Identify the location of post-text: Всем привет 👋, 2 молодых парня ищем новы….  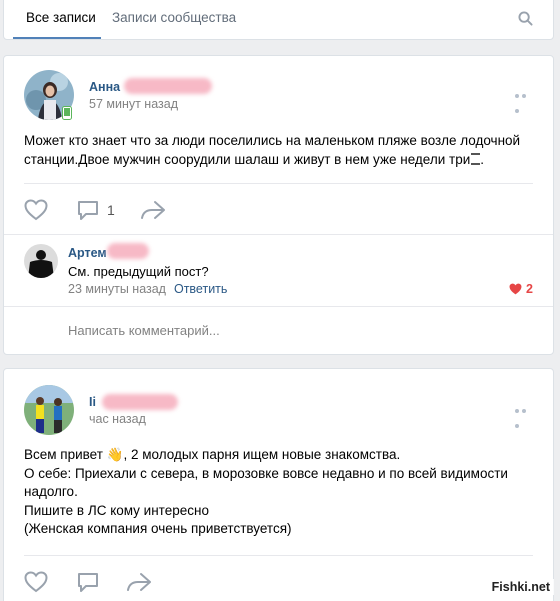
(266, 491).